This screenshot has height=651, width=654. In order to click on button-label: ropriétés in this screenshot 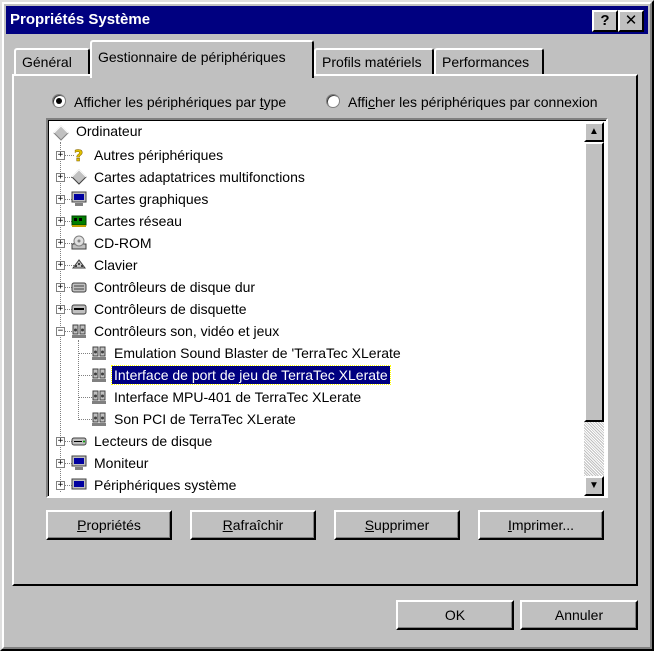, I will do `click(113, 525)`.